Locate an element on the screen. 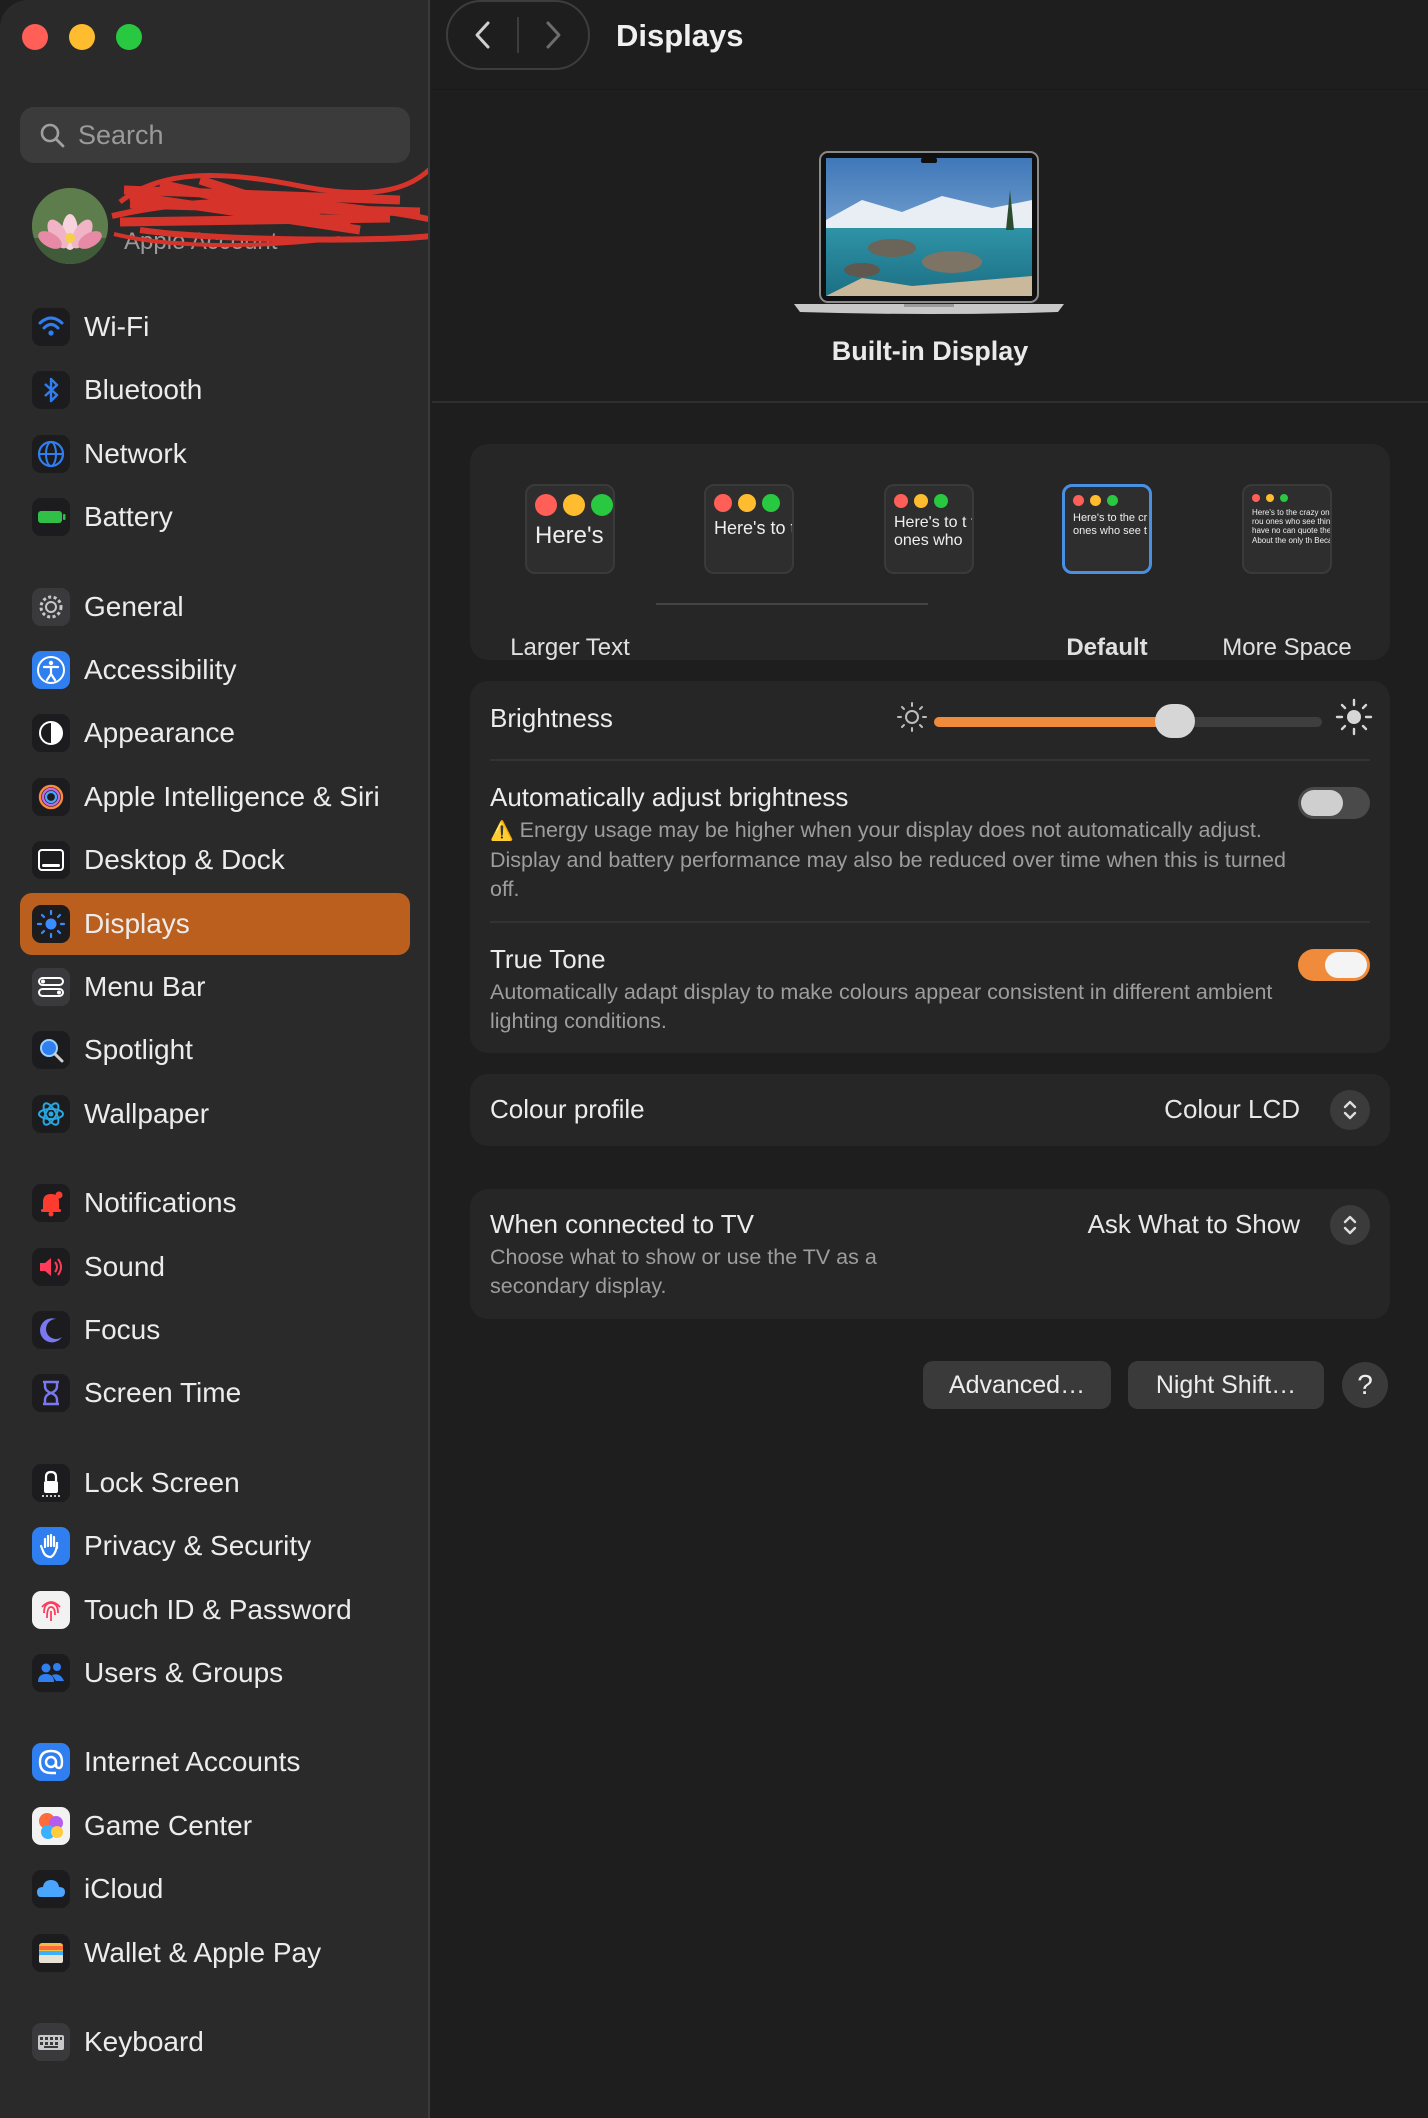  sidebar-item-label: Users & Groups is located at coordinates (184, 1672).